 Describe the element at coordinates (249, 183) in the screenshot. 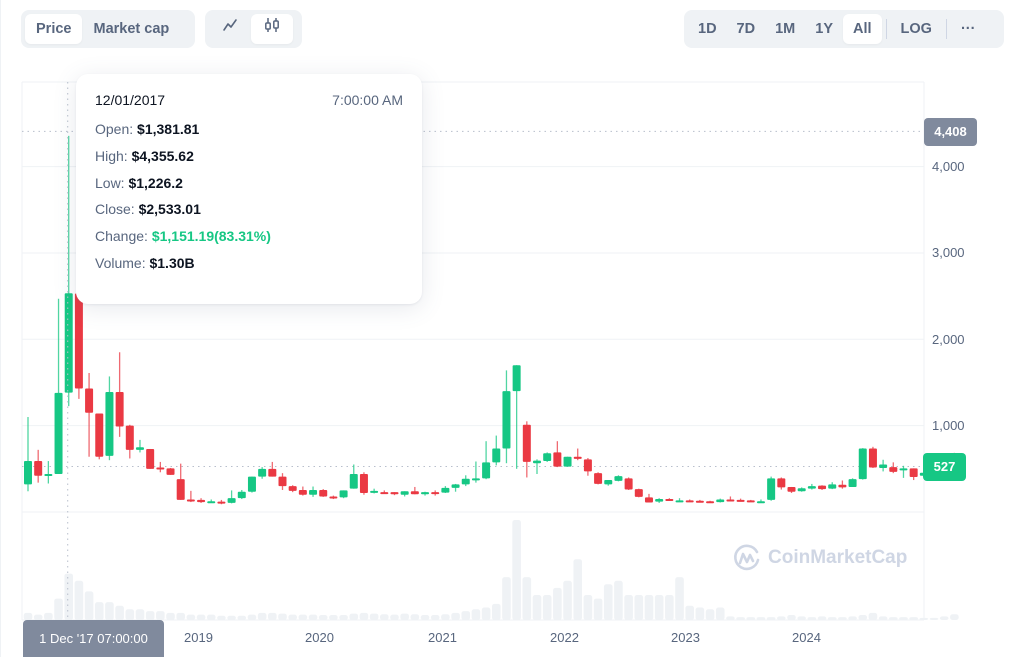

I see `tooltip-low: Low: $1,226.2` at that location.